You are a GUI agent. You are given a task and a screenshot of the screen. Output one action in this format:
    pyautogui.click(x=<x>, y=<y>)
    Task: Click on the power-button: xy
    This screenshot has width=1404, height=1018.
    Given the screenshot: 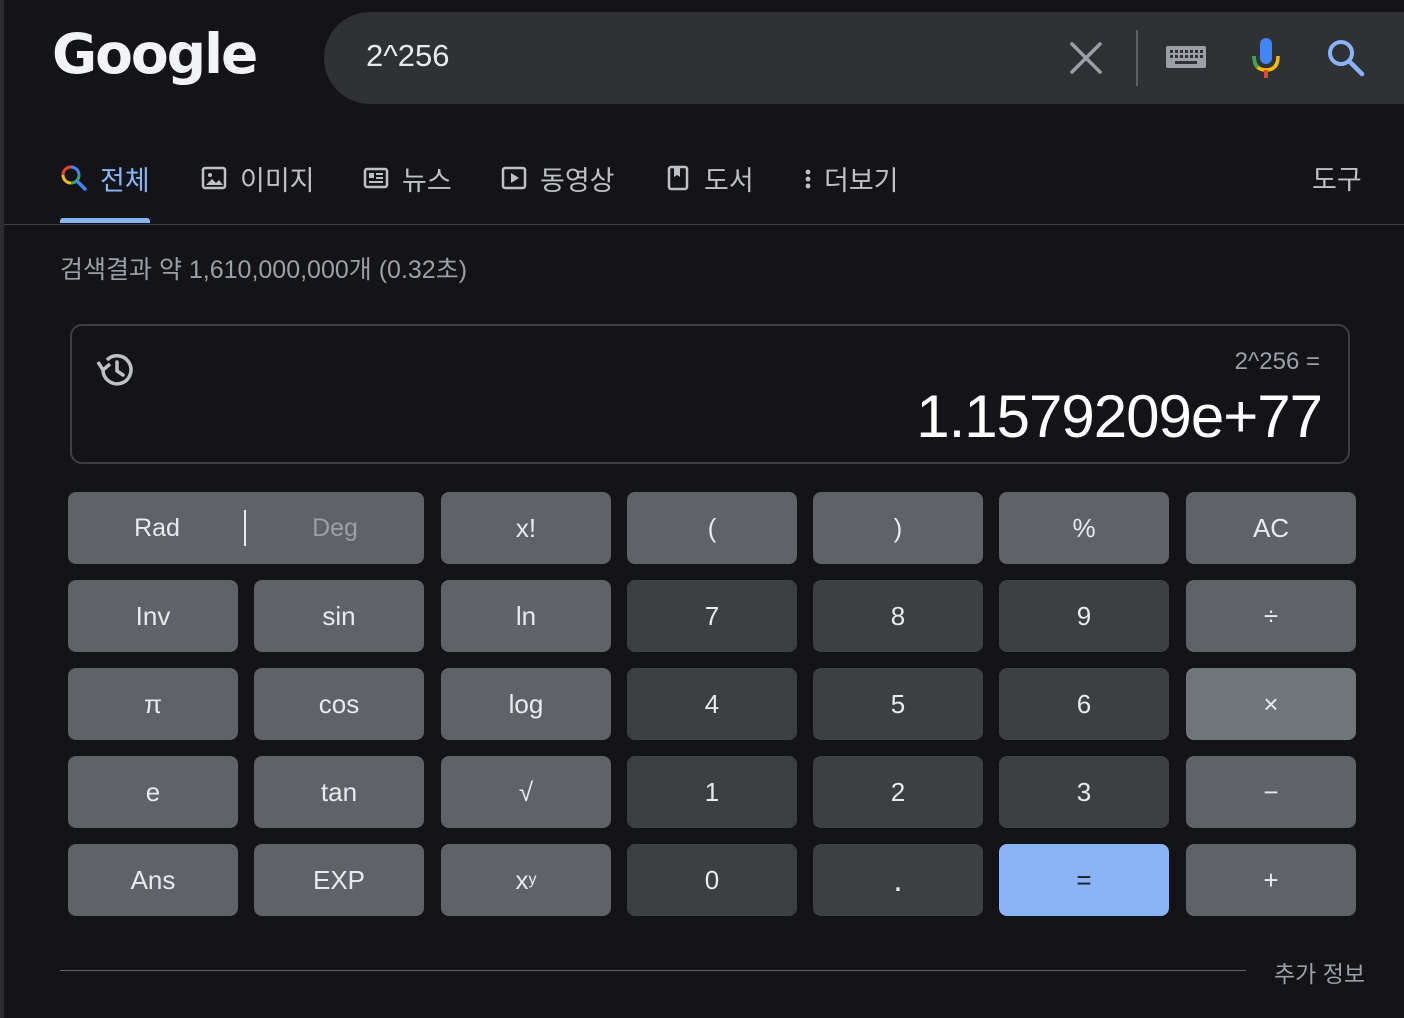 What is the action you would take?
    pyautogui.click(x=526, y=880)
    